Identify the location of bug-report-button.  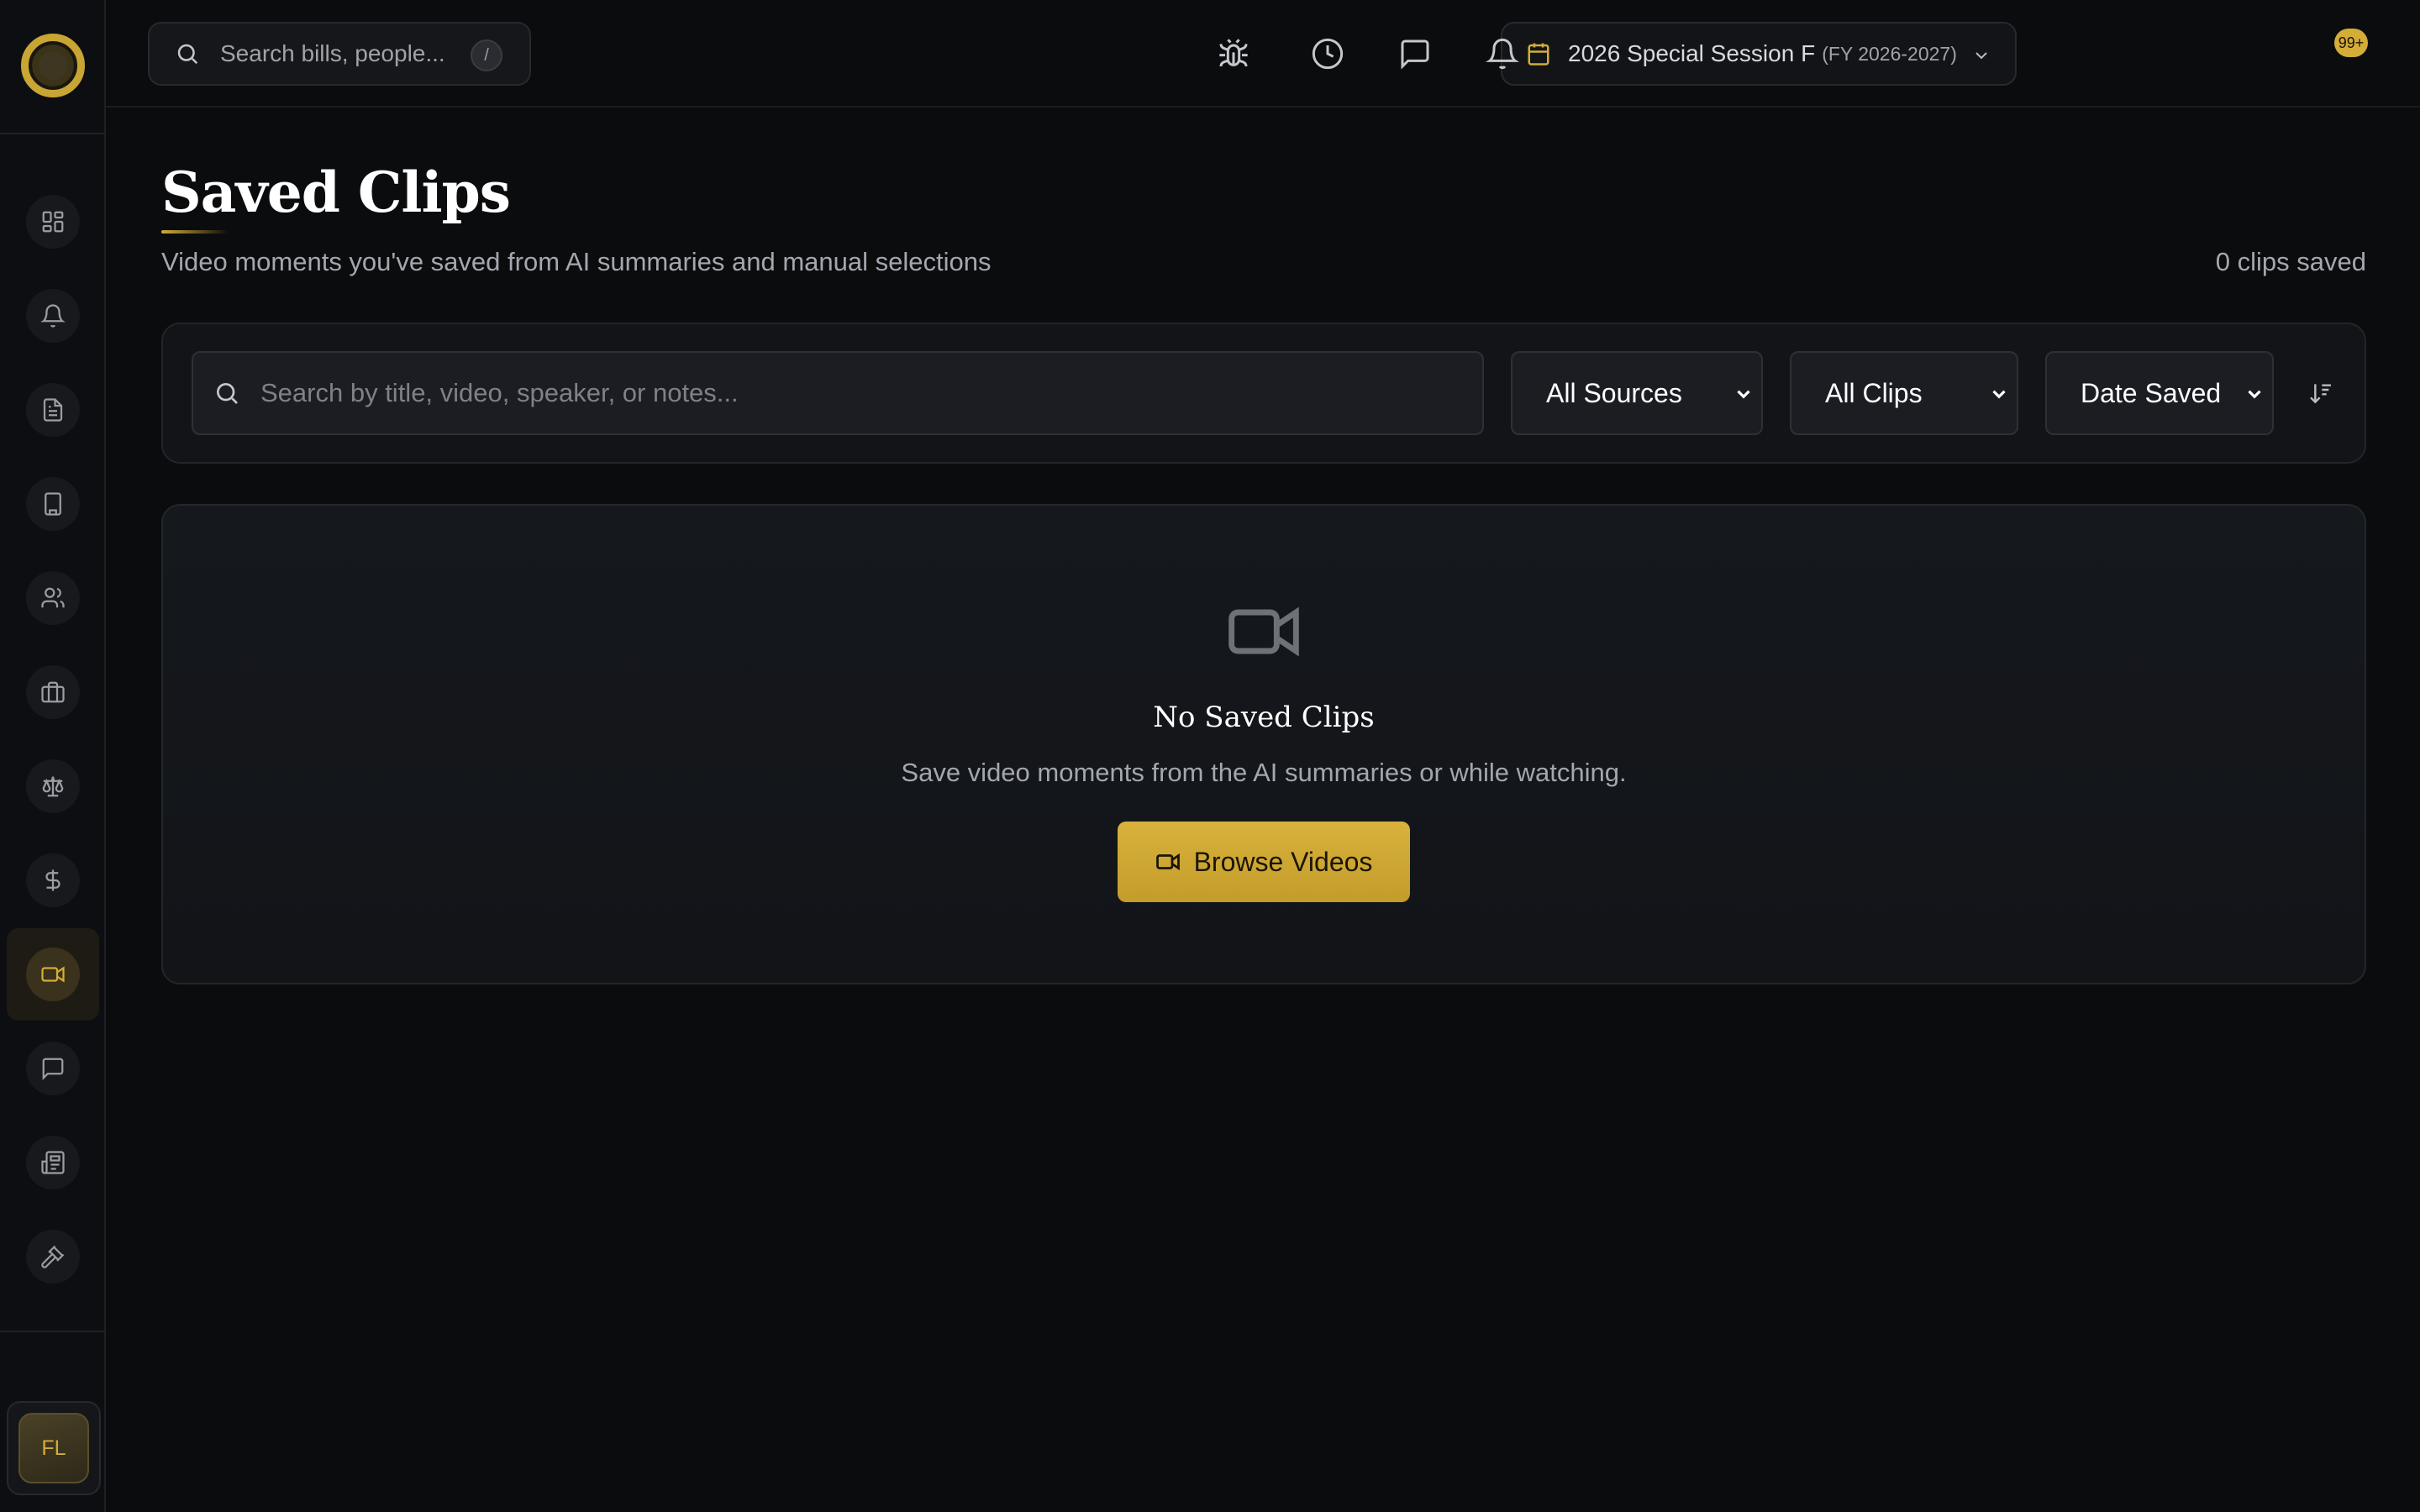
(1233, 53).